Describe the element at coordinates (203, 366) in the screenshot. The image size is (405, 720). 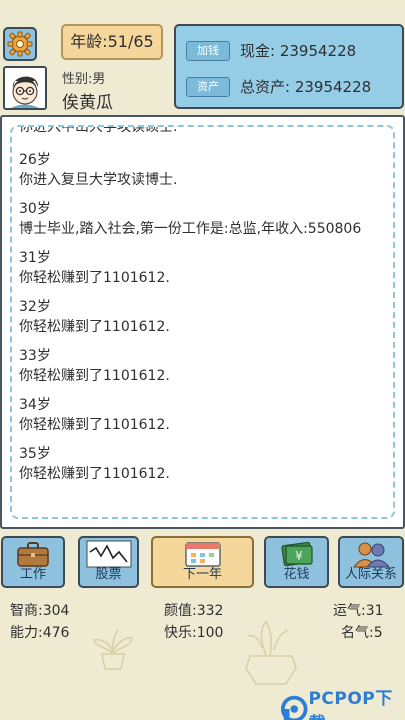
I see `log-entry: 33岁 你轻松赚到了1101612.` at that location.